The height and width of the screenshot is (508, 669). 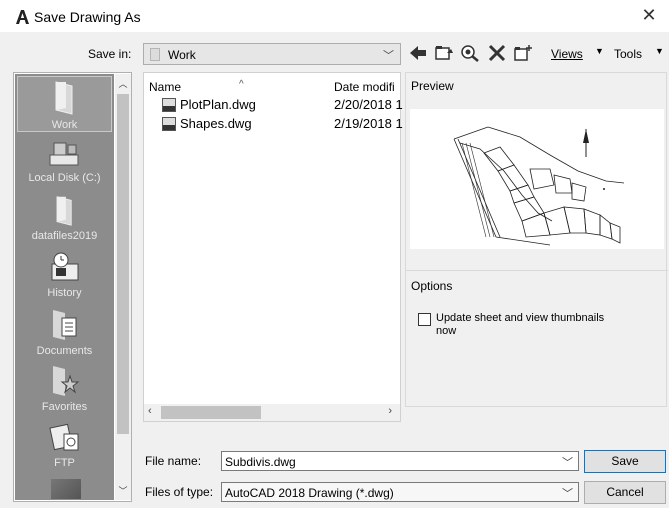 I want to click on file-name-input: Subdivis.dwg ﹀, so click(x=400, y=461).